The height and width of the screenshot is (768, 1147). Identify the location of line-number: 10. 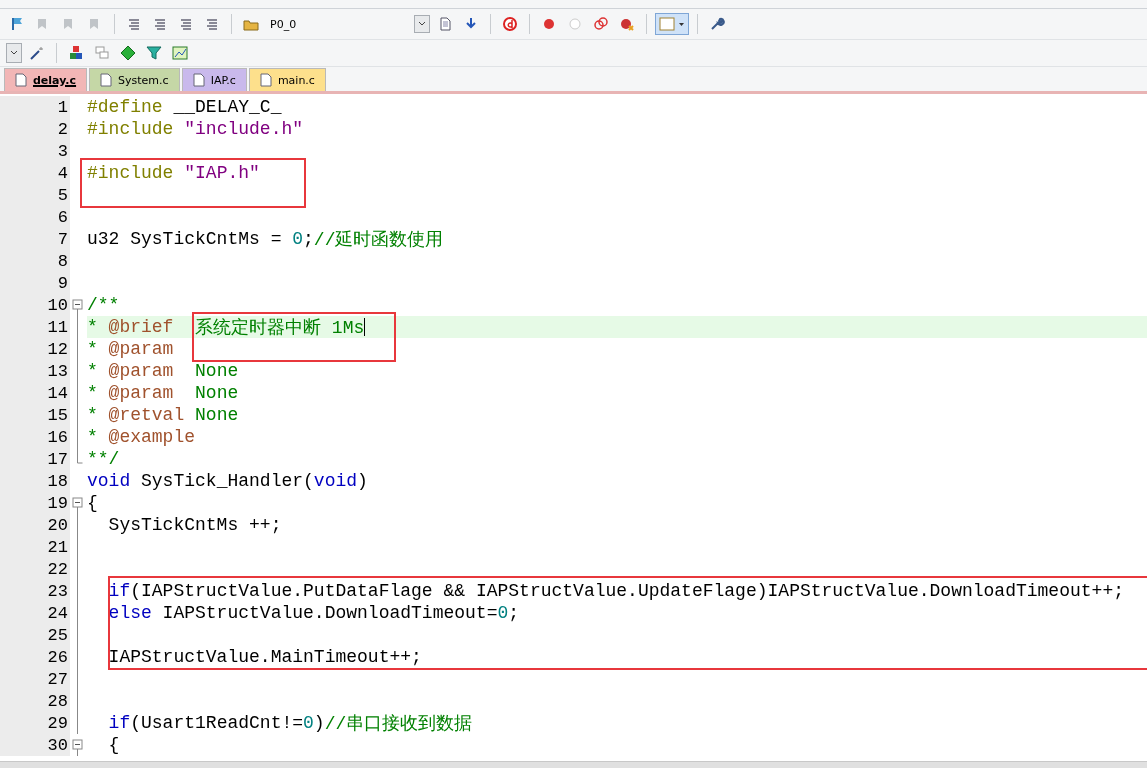
(35, 305).